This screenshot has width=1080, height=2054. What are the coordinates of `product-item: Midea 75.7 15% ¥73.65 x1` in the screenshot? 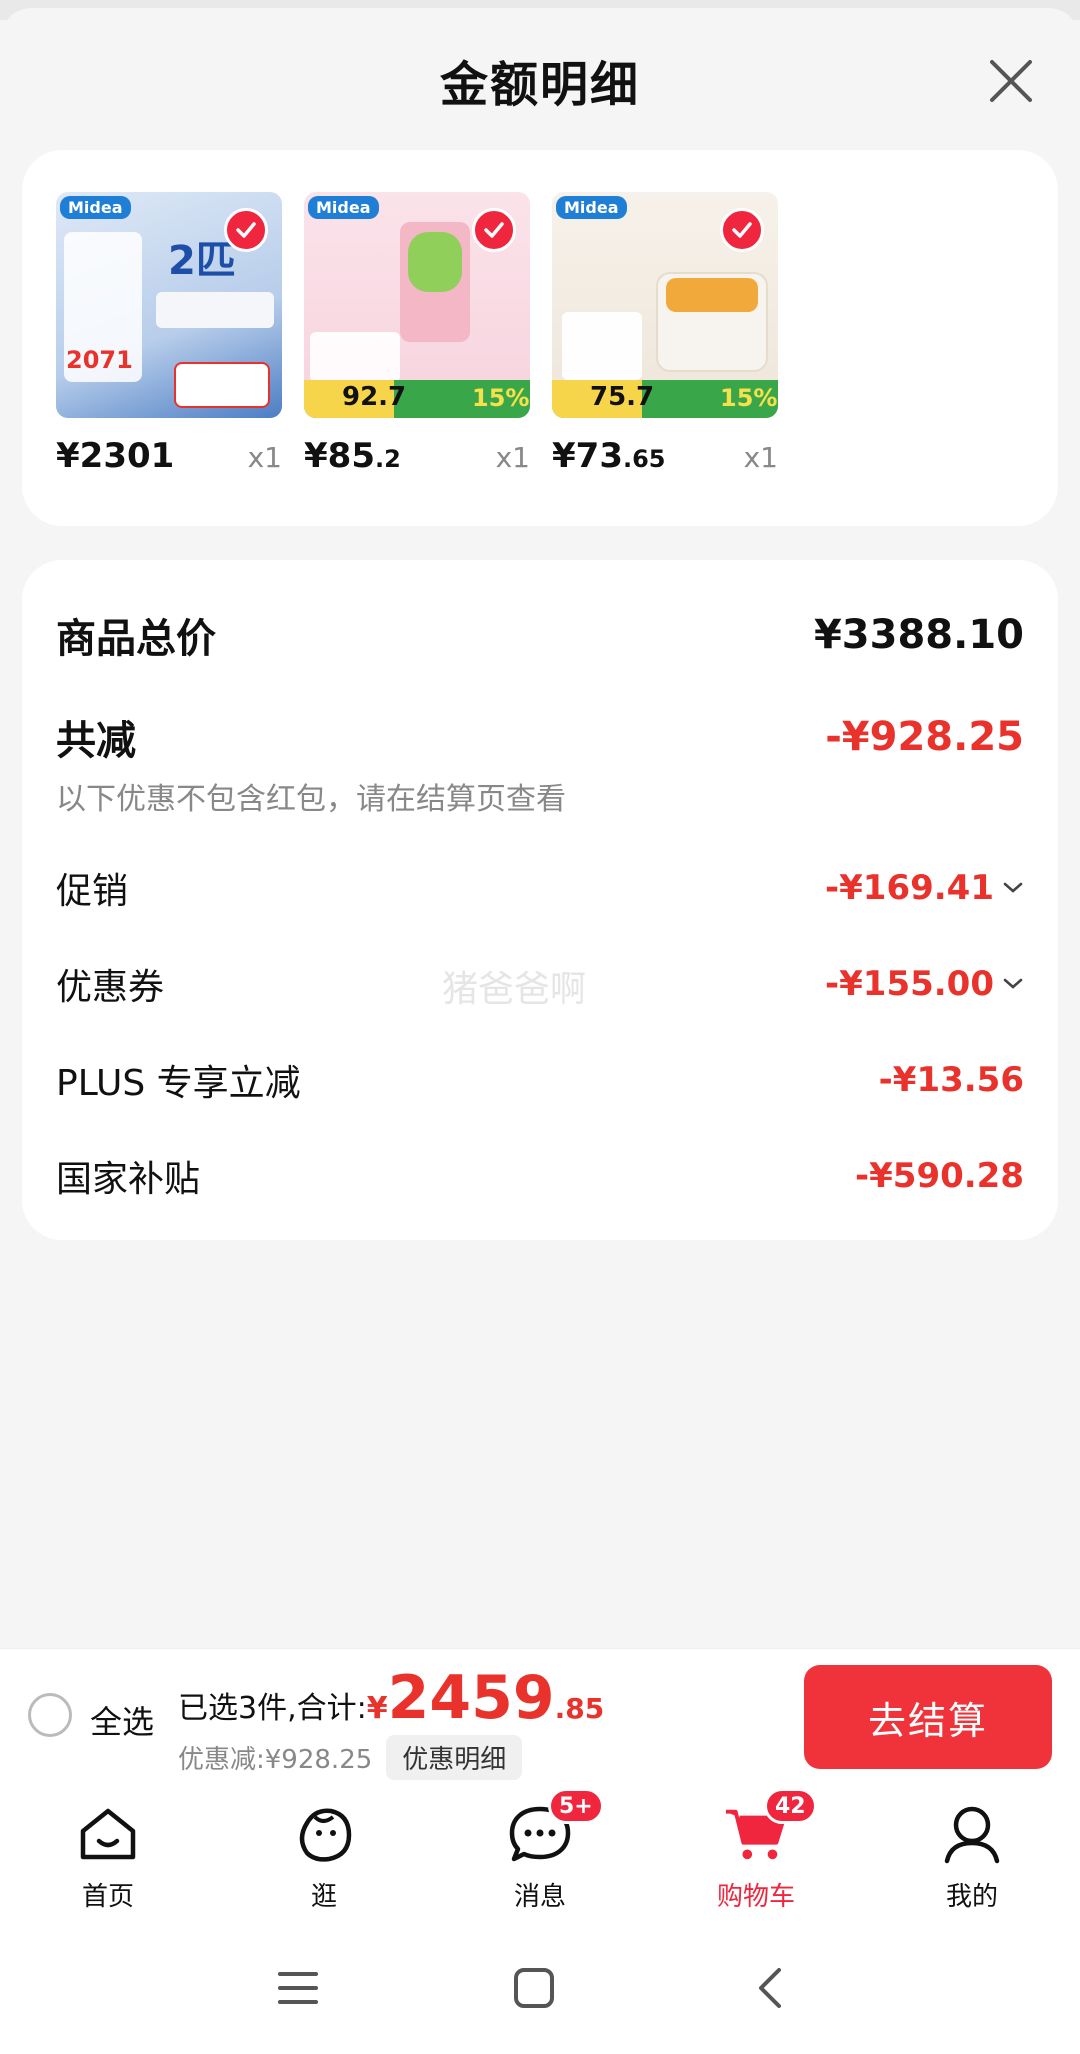 It's located at (665, 334).